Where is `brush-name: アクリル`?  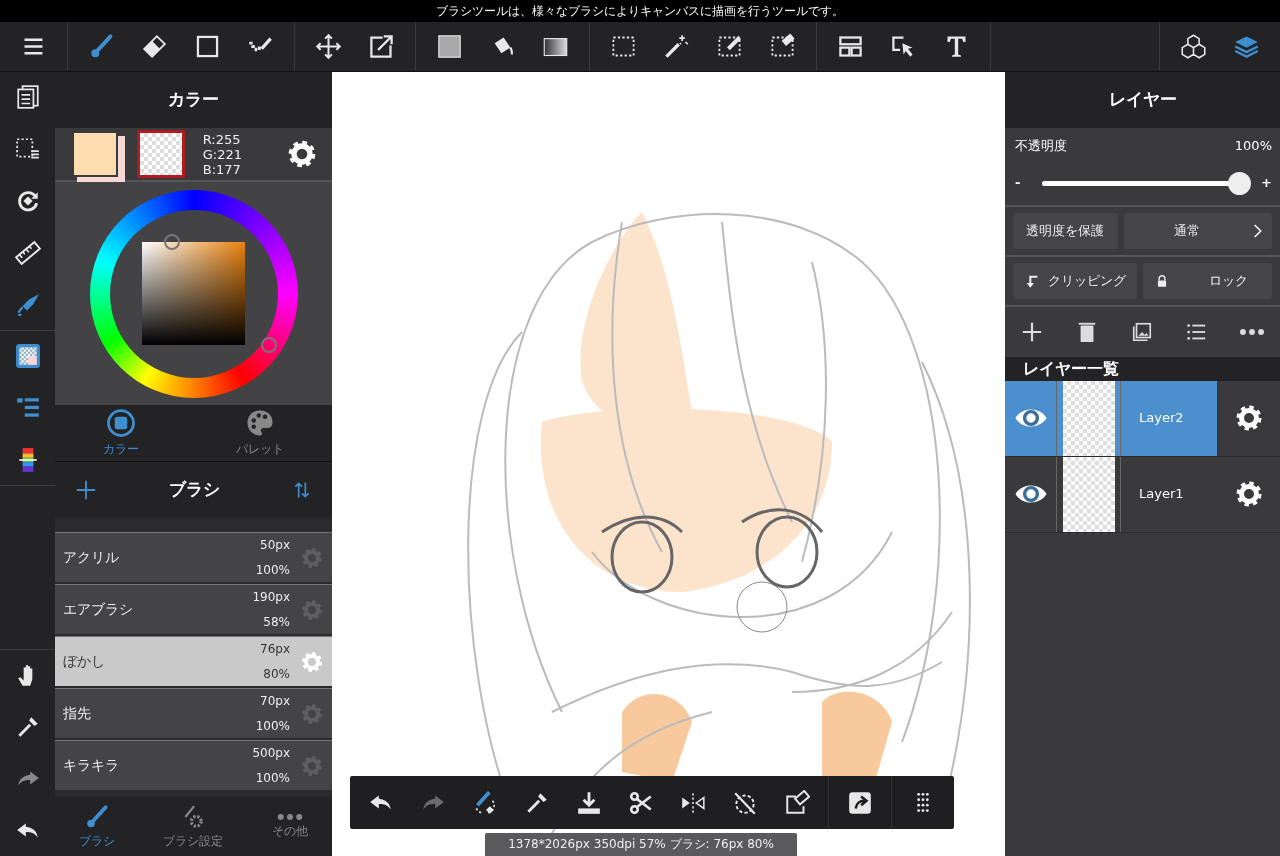
brush-name: アクリル is located at coordinates (91, 557).